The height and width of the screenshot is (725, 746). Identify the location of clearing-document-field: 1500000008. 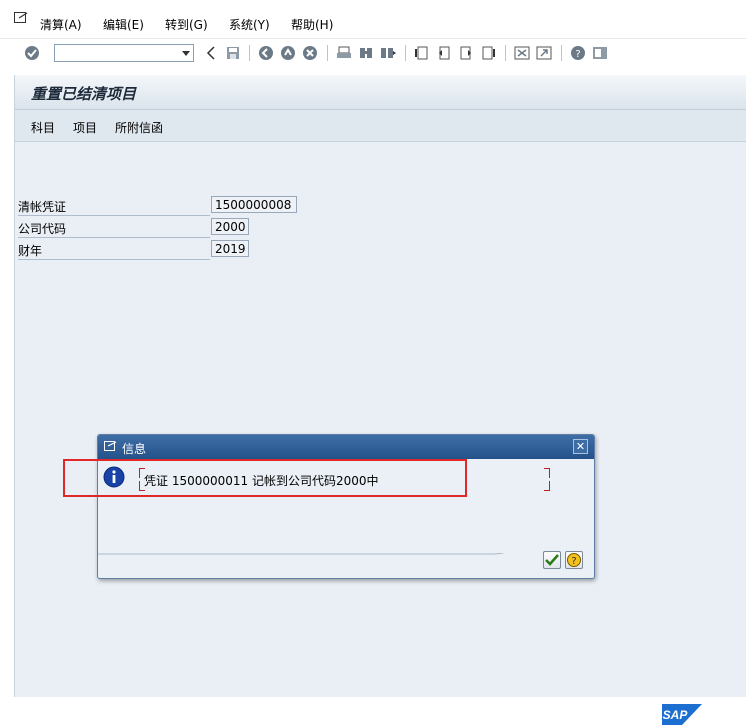
(254, 204).